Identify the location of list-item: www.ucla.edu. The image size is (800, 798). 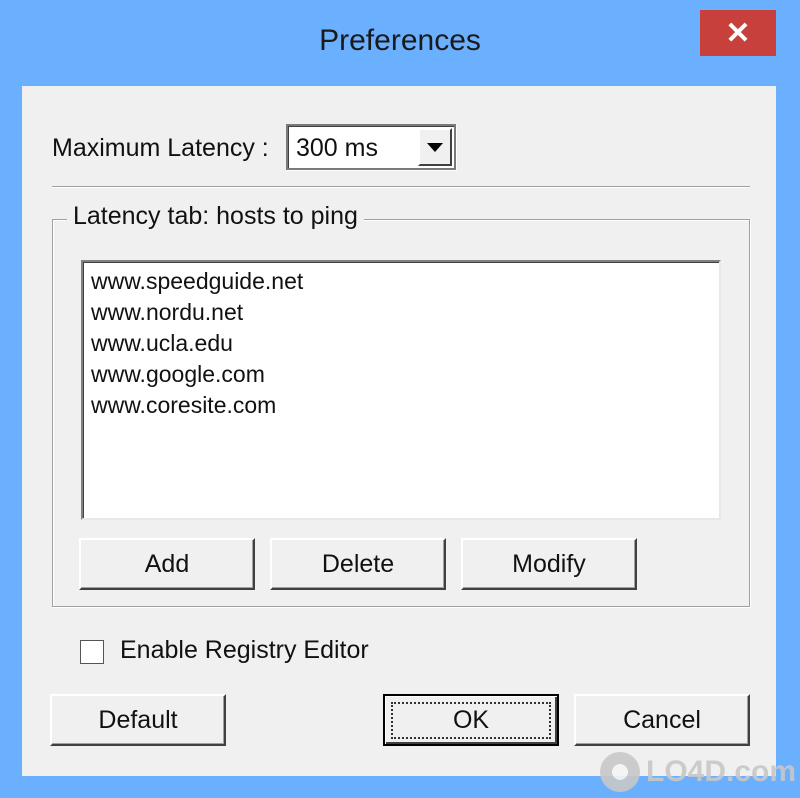
(401, 343).